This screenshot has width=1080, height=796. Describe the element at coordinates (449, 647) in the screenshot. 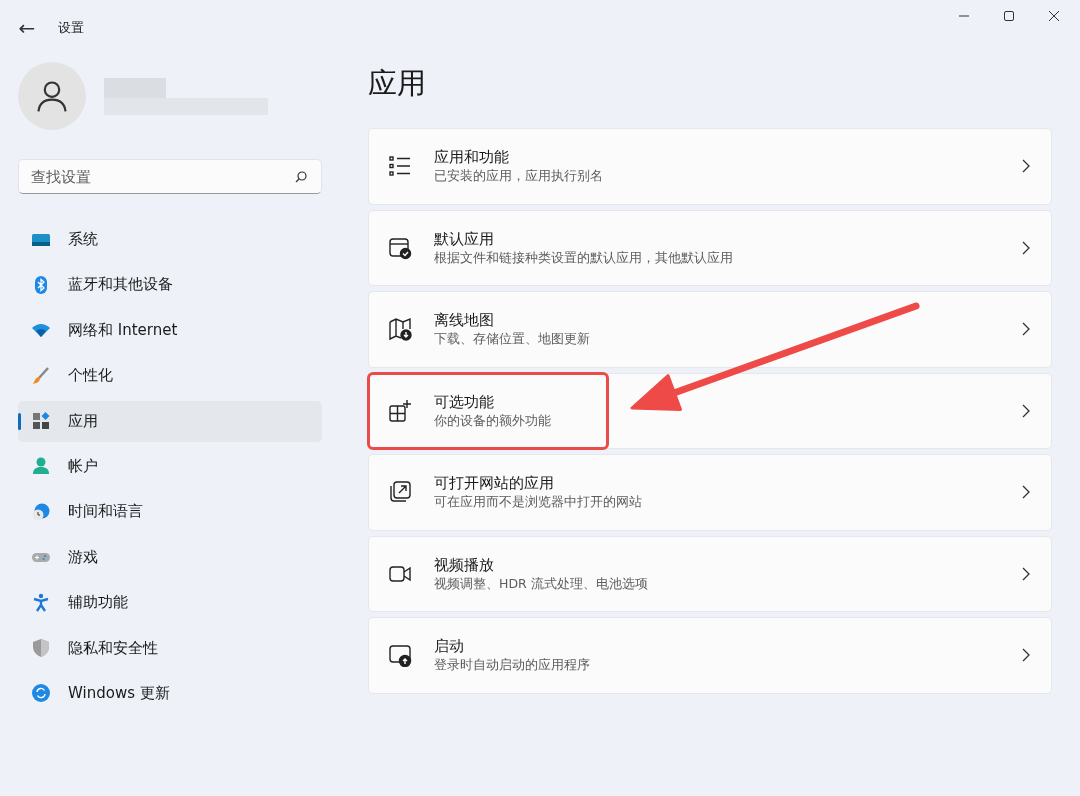

I see `card-title: 启动` at that location.